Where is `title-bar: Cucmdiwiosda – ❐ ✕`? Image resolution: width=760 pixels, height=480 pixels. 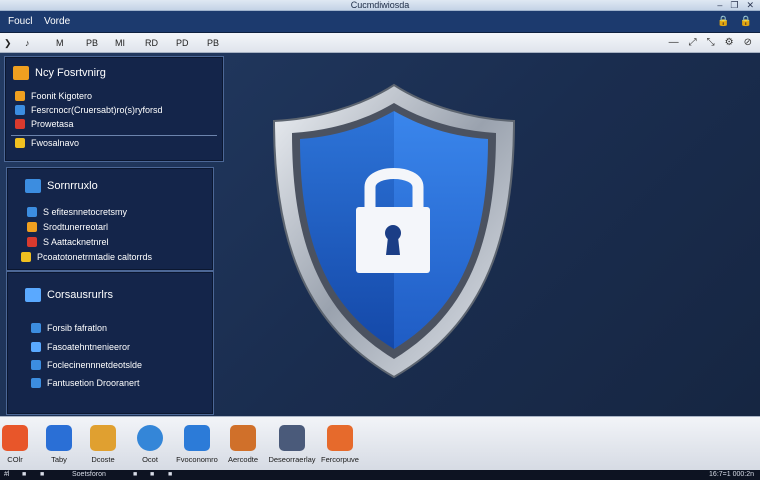
title-bar: Cucmdiwiosda – ❐ ✕ is located at coordinates (380, 5).